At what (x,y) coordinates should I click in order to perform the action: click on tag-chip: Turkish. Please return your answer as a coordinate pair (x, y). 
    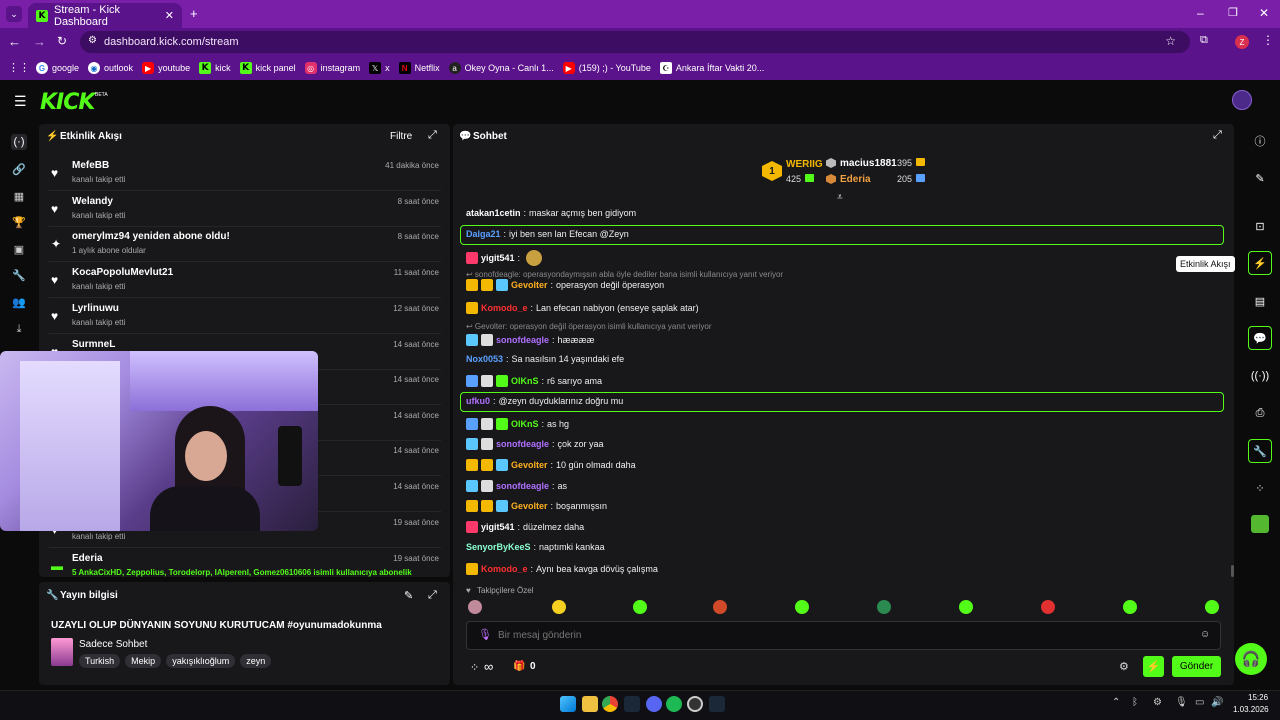
    Looking at the image, I should click on (100, 661).